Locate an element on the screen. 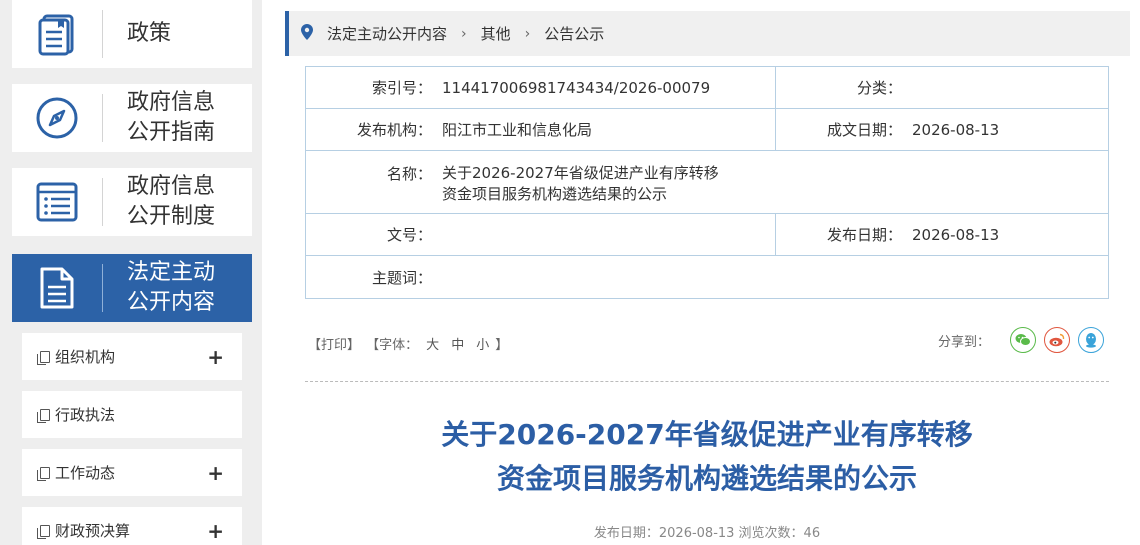 The width and height of the screenshot is (1140, 545). share-bar: 分享到： is located at coordinates (1021, 340).